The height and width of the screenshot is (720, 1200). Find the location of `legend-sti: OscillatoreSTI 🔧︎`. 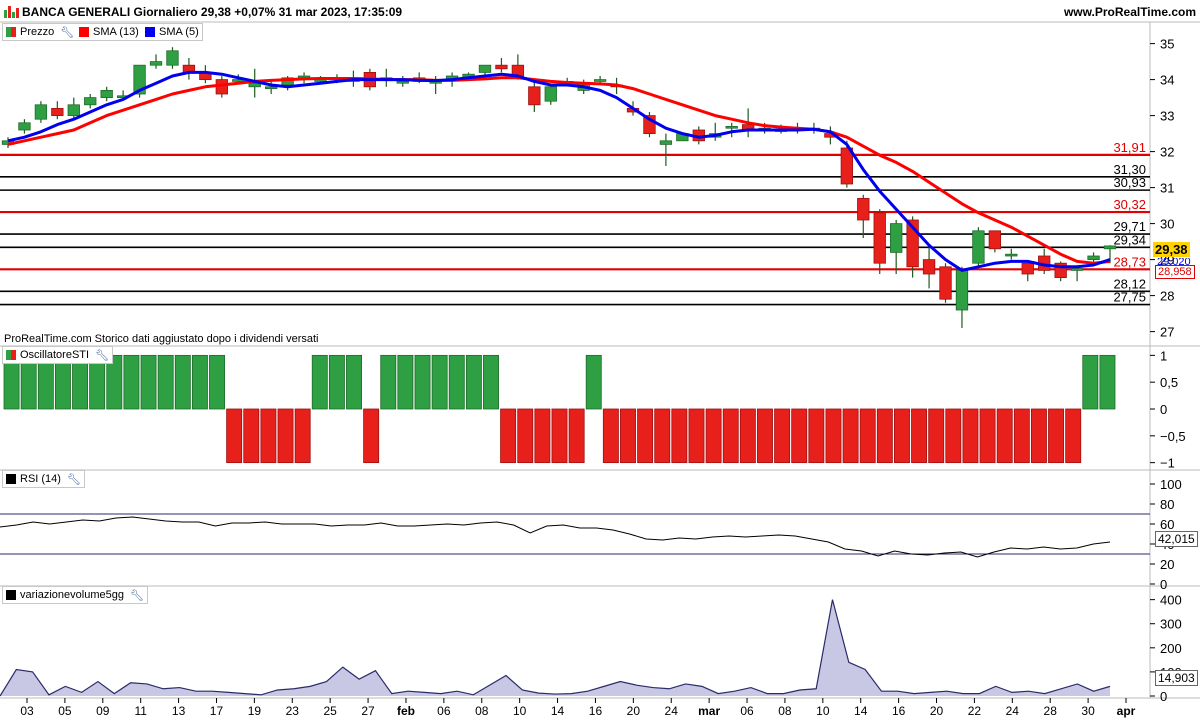

legend-sti: OscillatoreSTI 🔧︎ is located at coordinates (58, 355).